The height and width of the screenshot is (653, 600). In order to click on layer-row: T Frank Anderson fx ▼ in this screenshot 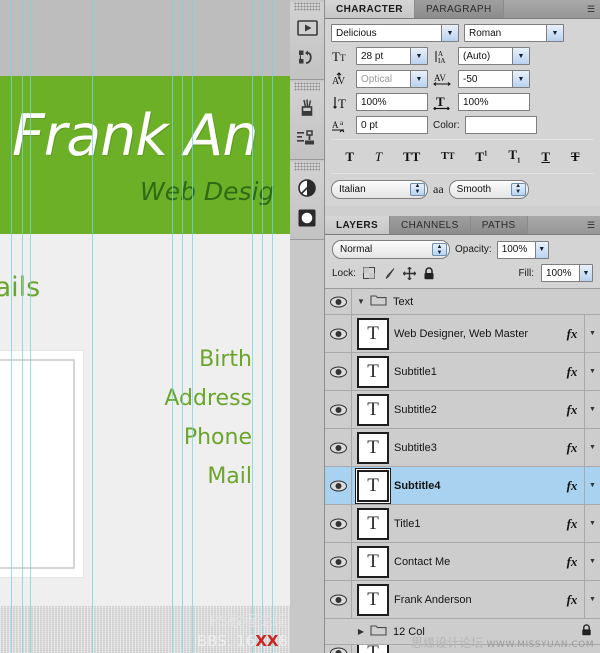, I will do `click(462, 600)`.